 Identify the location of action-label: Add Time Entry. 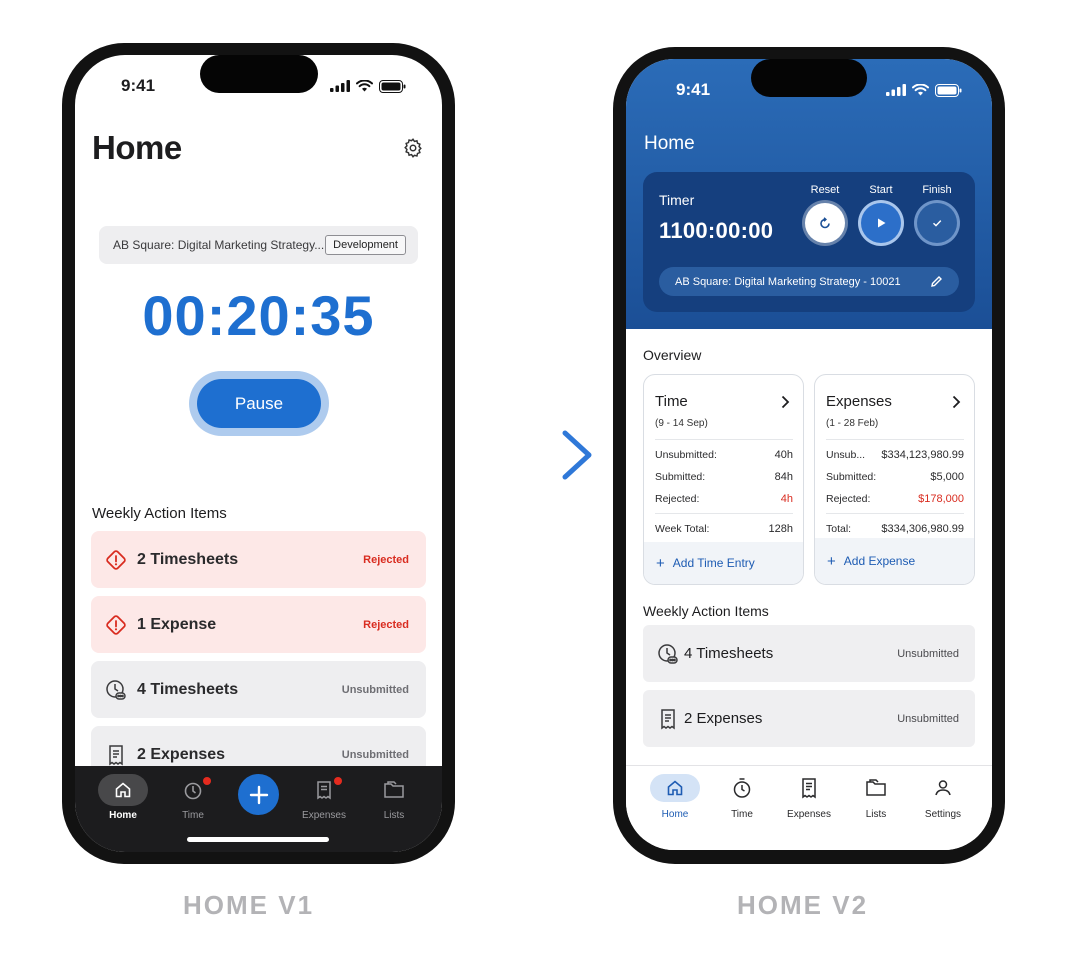
(713, 563).